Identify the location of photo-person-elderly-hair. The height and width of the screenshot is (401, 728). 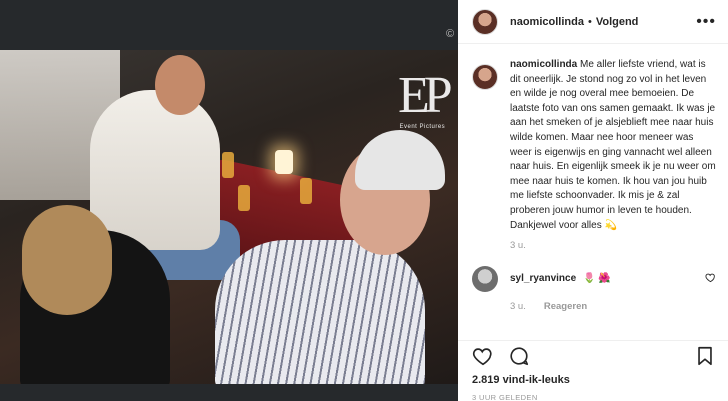
(400, 160).